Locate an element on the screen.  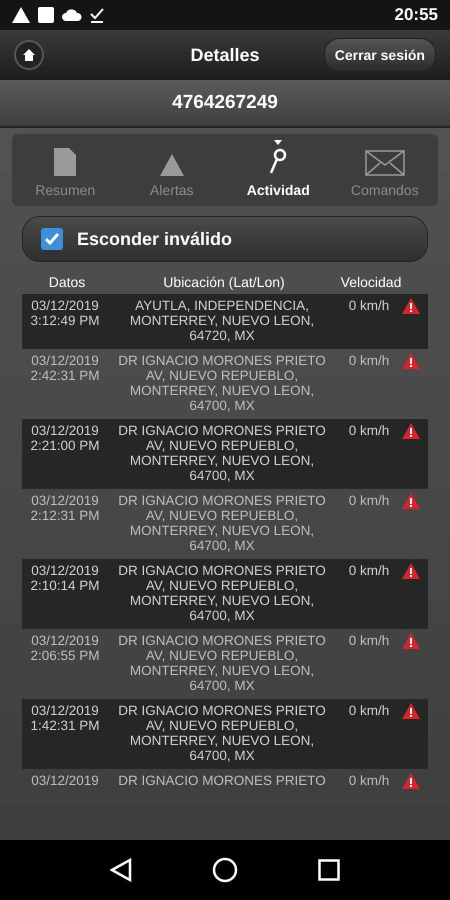
download-done-icon is located at coordinates (97, 15).